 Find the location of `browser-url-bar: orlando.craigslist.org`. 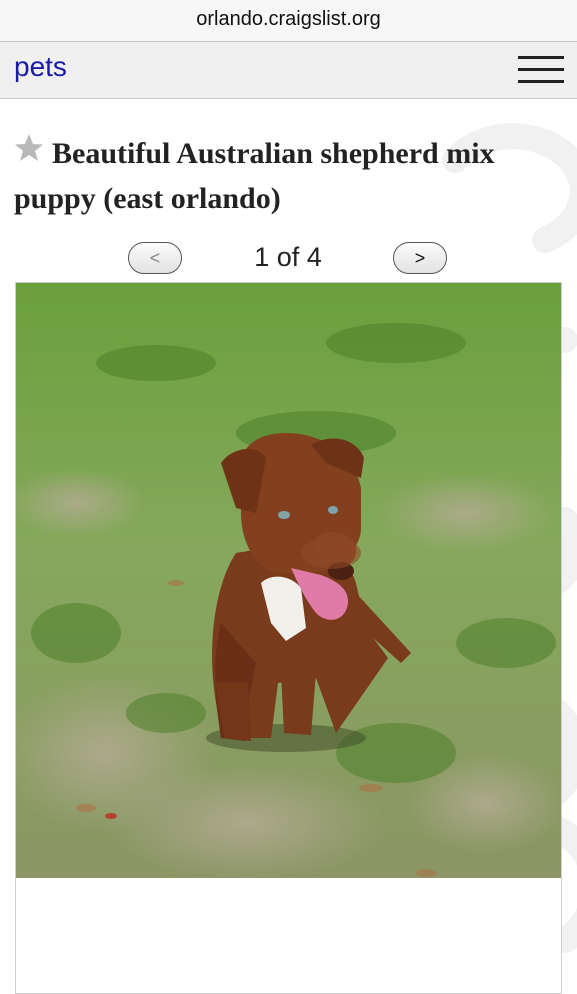

browser-url-bar: orlando.craigslist.org is located at coordinates (288, 20).